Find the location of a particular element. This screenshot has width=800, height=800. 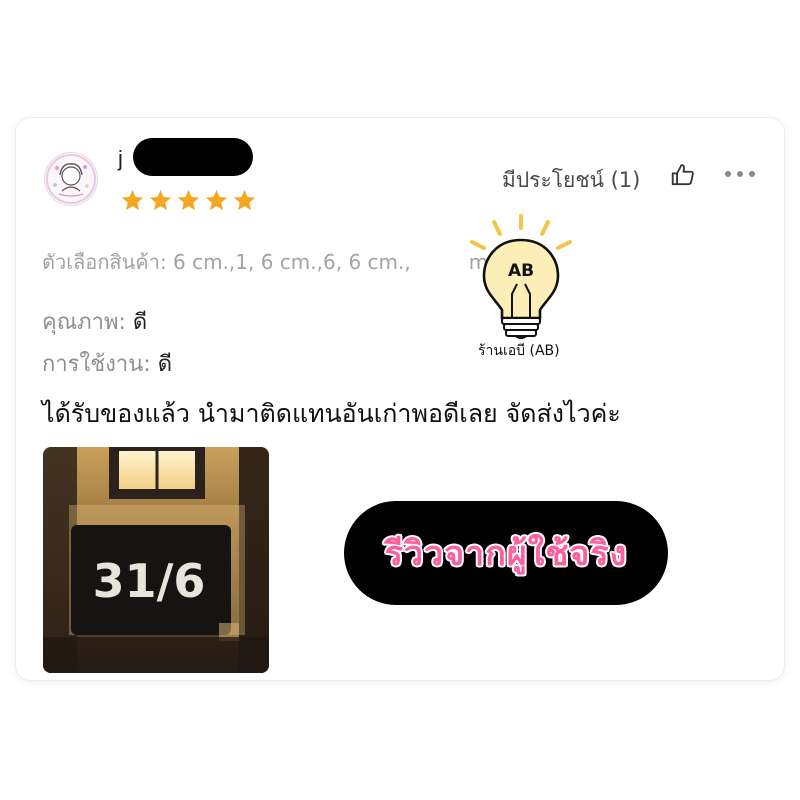

lightbulb-logo: AB is located at coordinates (521, 276).